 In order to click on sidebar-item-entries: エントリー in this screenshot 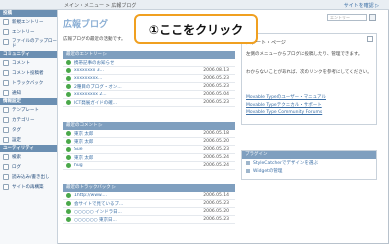, I will do `click(28, 32)`.